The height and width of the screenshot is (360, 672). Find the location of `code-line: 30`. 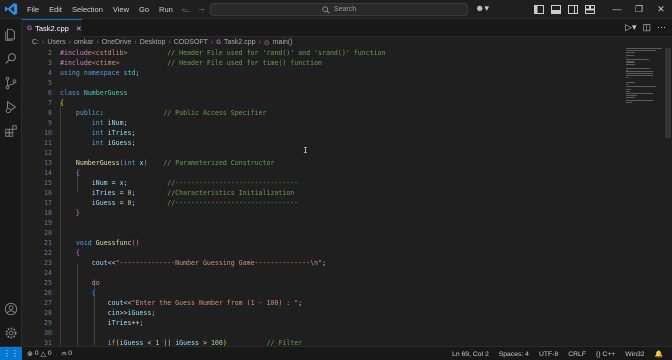

code-line: 30 is located at coordinates (322, 333).